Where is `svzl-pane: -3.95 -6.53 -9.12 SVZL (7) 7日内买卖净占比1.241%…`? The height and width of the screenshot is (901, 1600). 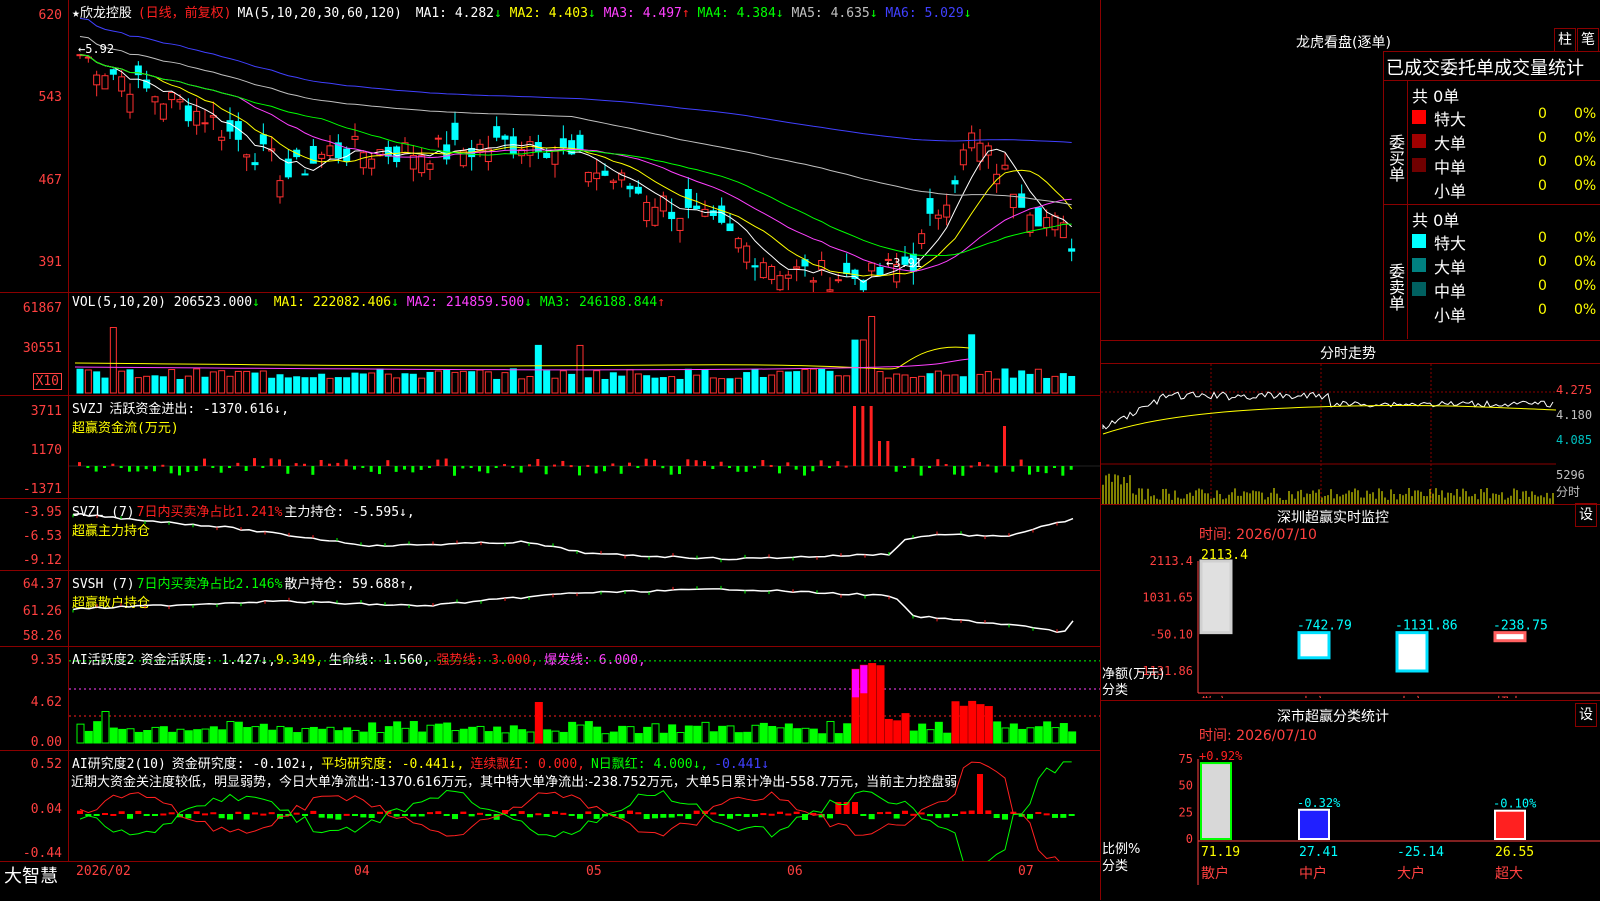
svzl-pane: -3.95 -6.53 -9.12 SVZL (7) 7日内买卖净占比1.241%… is located at coordinates (550, 535).